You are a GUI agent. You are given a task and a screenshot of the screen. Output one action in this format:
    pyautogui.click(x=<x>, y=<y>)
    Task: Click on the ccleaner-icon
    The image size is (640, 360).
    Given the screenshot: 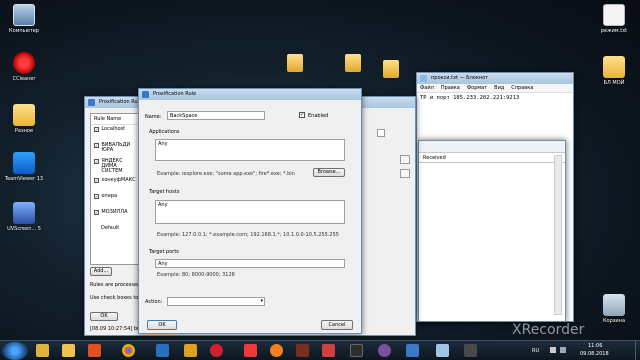 What is the action you would take?
    pyautogui.click(x=24, y=63)
    